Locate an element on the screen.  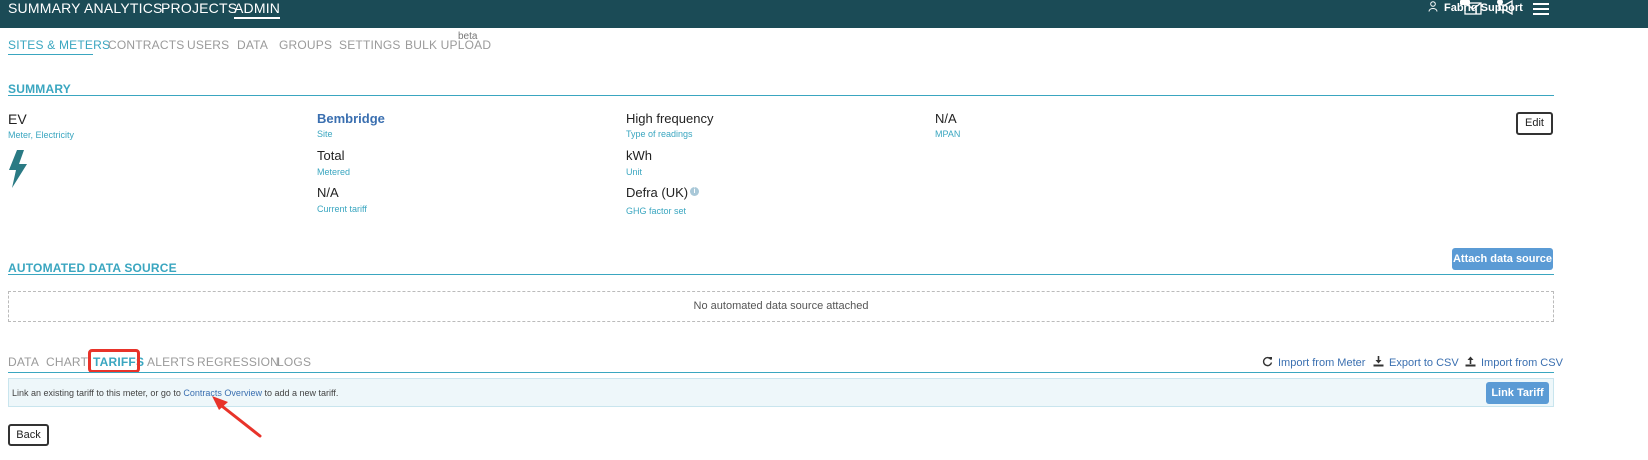
export-to-csv-action: Export to CSV is located at coordinates (1416, 363).